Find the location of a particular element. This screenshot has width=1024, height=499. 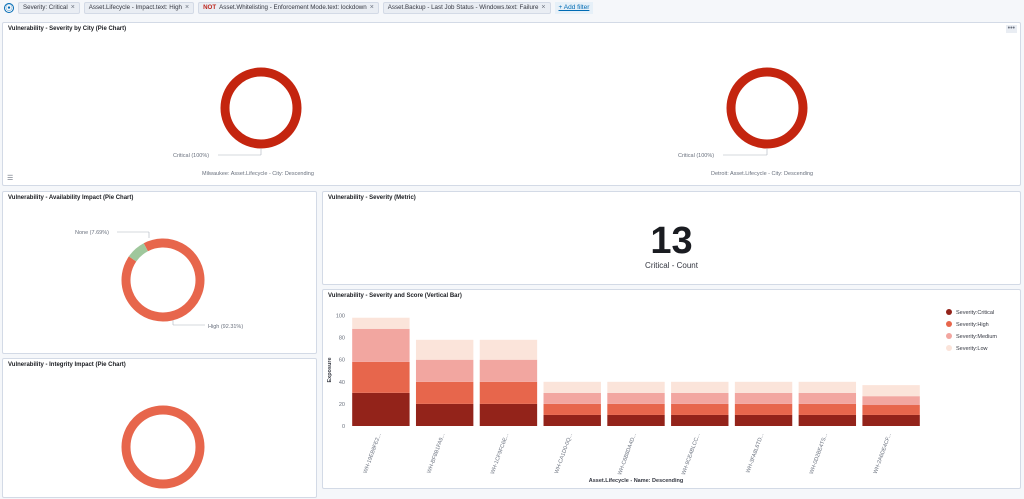

pie-slice-high is located at coordinates (163, 447).